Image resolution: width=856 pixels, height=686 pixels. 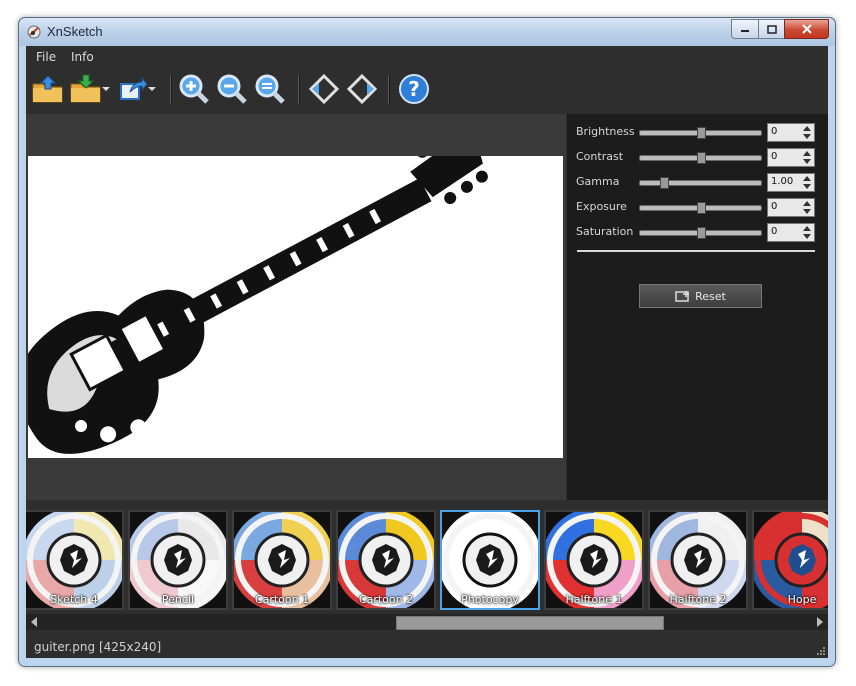 I want to click on zoom-out-button, so click(x=232, y=89).